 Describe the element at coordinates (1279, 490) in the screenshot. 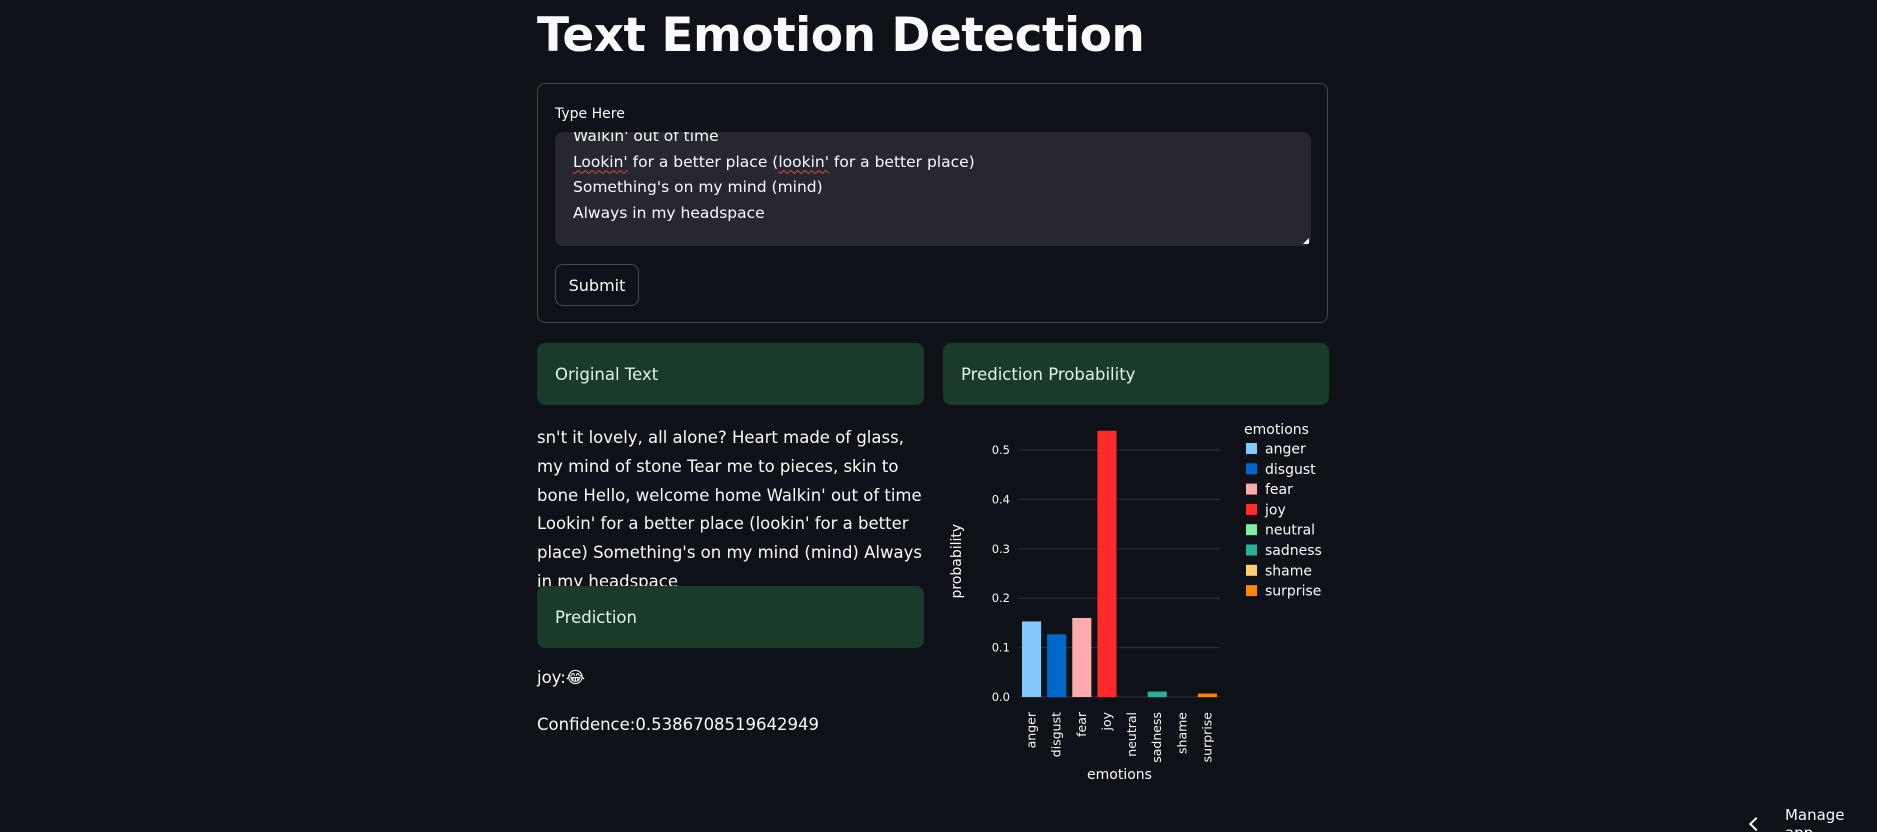

I see `legend-label: fear` at that location.